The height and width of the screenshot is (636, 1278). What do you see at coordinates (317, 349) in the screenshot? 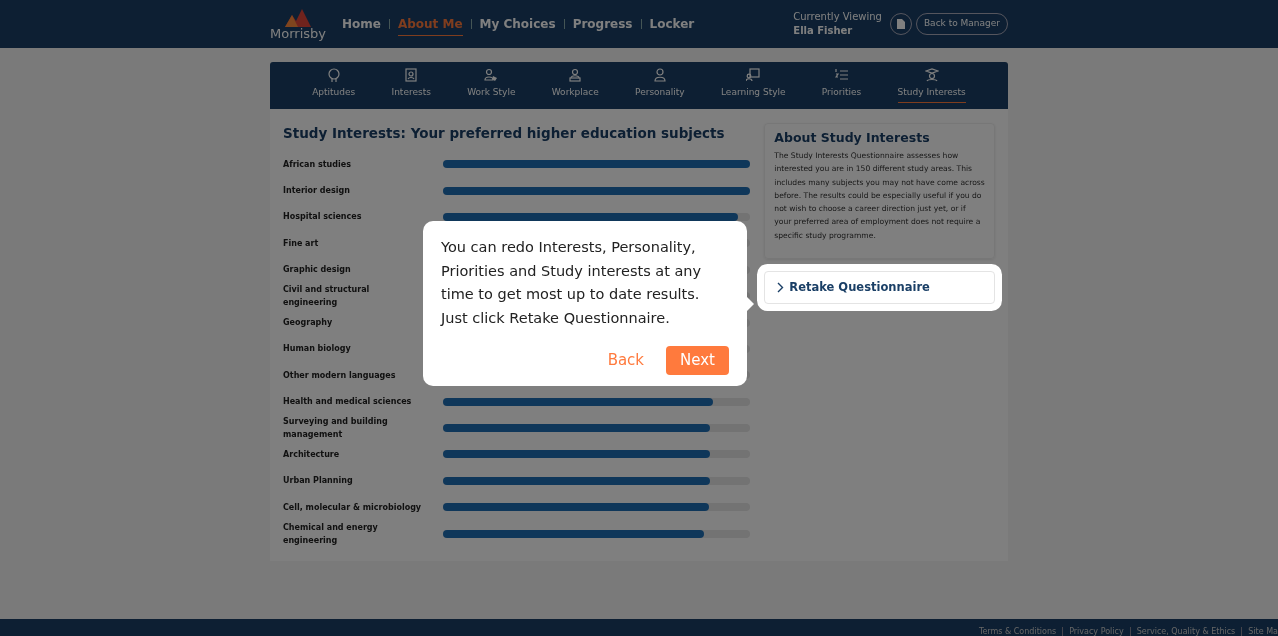
I see `subject-name: Human biology` at bounding box center [317, 349].